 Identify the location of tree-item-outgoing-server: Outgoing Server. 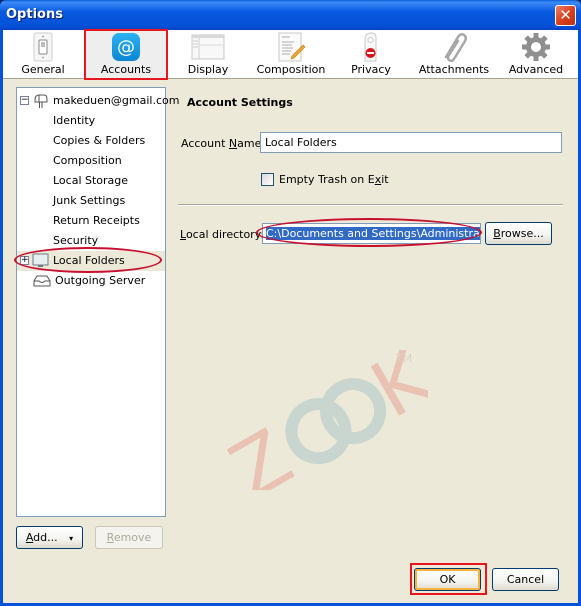
(91, 281).